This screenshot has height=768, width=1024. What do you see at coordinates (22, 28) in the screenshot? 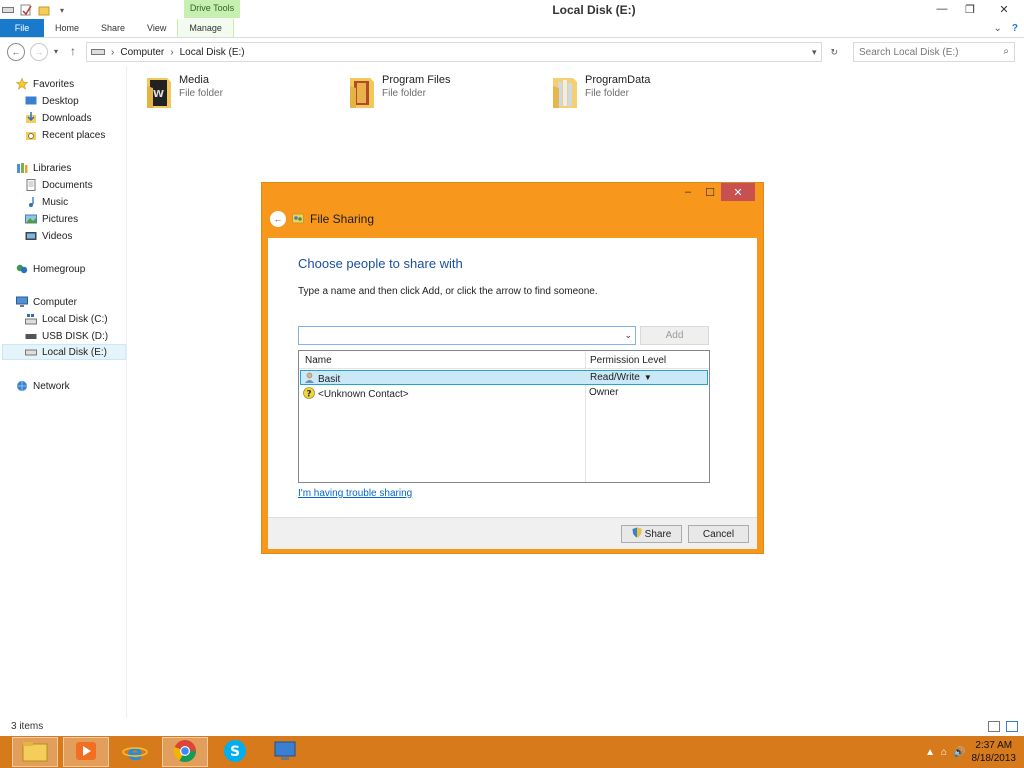
I see `tab-file: File` at bounding box center [22, 28].